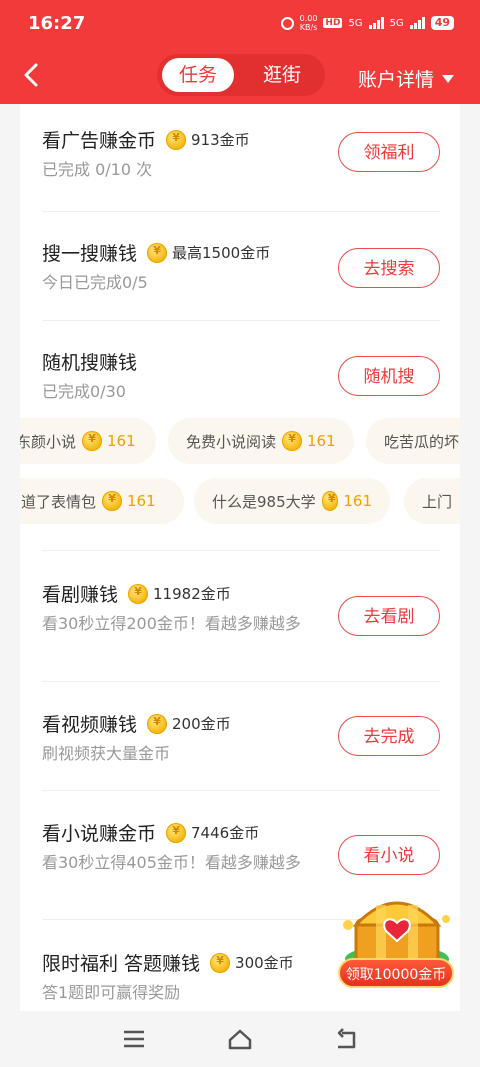 This screenshot has height=1067, width=480. What do you see at coordinates (241, 378) in the screenshot?
I see `task-item: 随机搜赚钱 已完成0/30 随机搜` at bounding box center [241, 378].